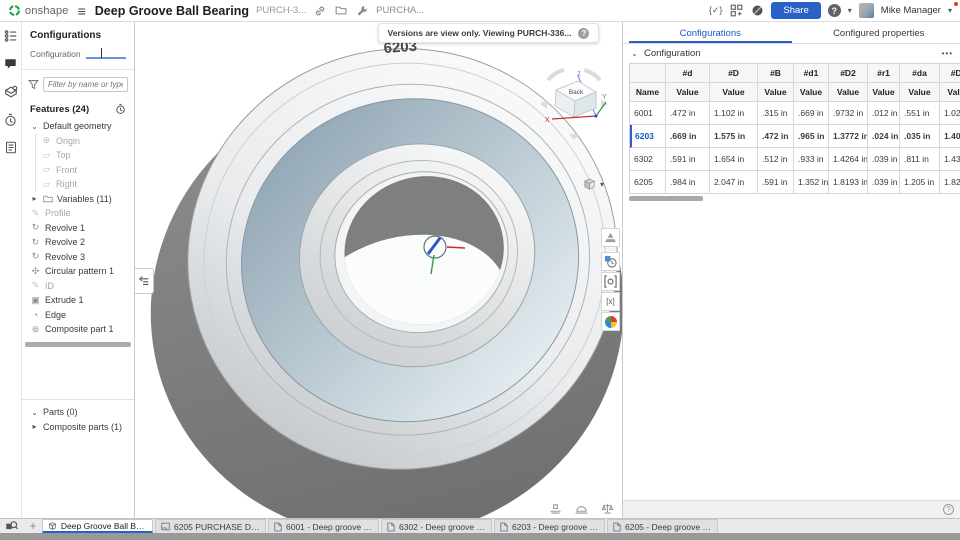  I want to click on value-cell: .472 in, so click(688, 113).